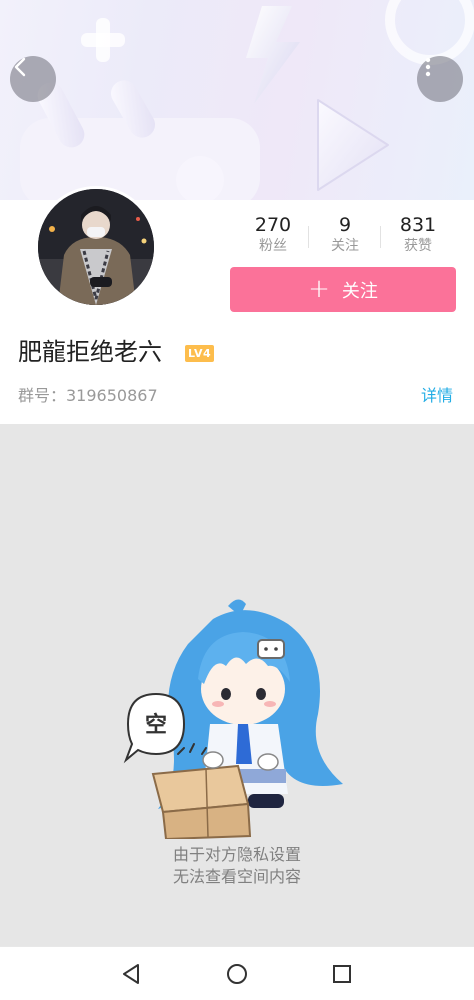 The image size is (474, 1000). Describe the element at coordinates (273, 225) in the screenshot. I see `followers-count: 270` at that location.